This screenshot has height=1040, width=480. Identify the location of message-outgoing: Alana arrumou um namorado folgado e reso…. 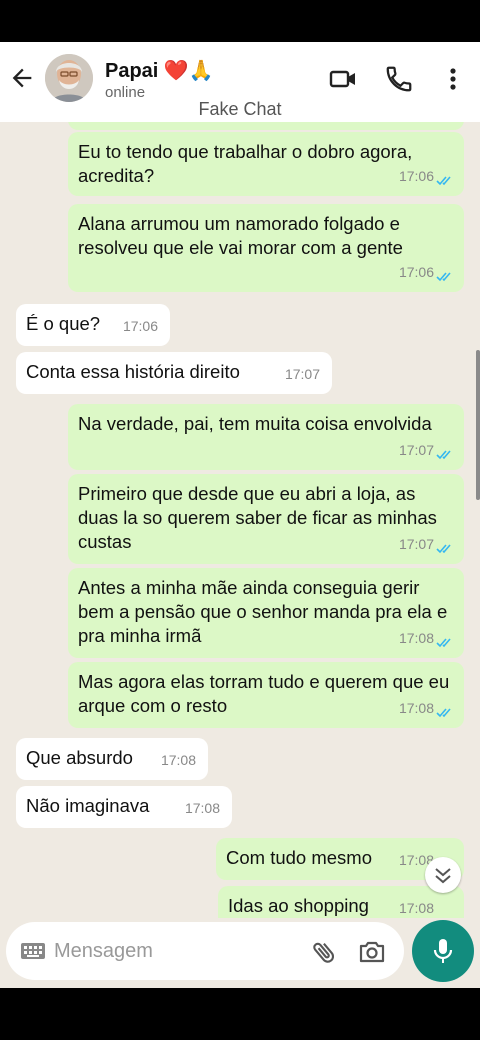
(266, 248).